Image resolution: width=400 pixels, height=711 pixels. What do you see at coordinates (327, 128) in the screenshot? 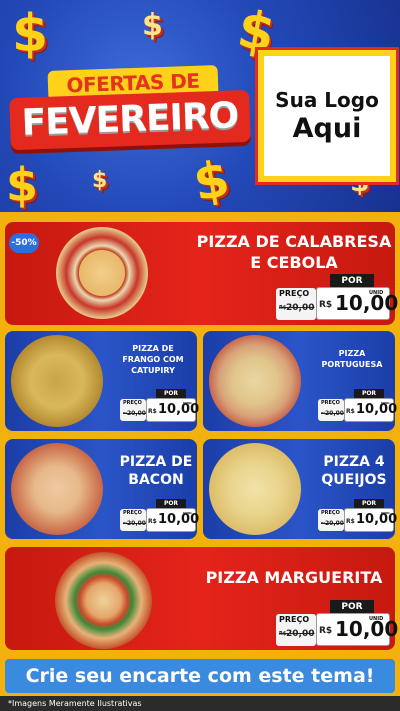
I see `logo-text-line2: Aqui` at bounding box center [327, 128].